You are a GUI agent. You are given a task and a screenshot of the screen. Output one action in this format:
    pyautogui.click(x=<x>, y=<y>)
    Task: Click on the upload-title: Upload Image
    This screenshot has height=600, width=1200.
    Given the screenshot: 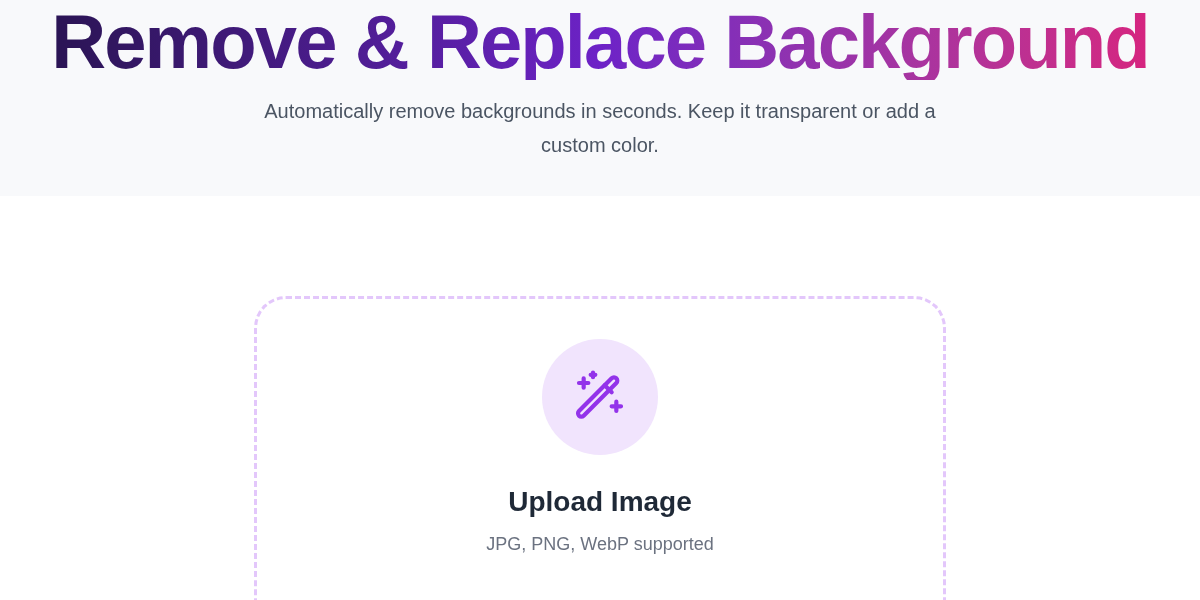 What is the action you would take?
    pyautogui.click(x=600, y=502)
    